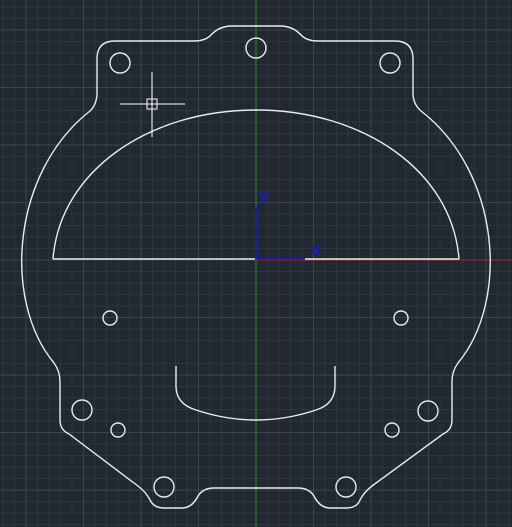 This screenshot has height=527, width=512. What do you see at coordinates (263, 198) in the screenshot?
I see `ucs-y-label: Y` at bounding box center [263, 198].